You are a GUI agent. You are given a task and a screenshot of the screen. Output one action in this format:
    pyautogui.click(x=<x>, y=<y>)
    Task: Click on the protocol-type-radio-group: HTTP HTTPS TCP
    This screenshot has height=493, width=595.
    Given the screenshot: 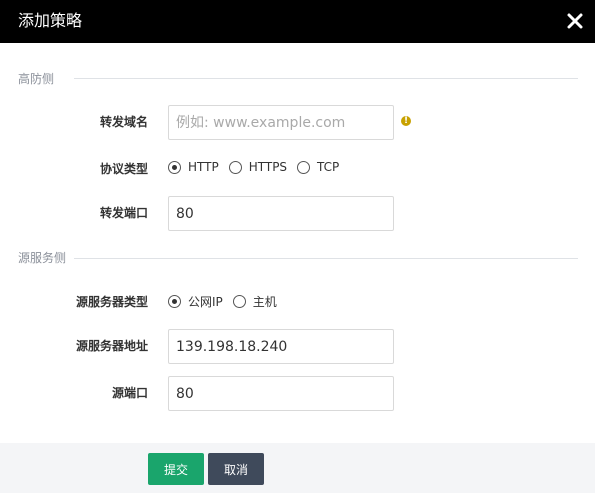 What is the action you would take?
    pyautogui.click(x=258, y=167)
    